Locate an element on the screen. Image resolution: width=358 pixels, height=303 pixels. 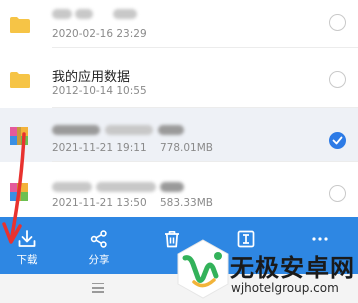
watermark: 无极安卓网 wjhotelgroup.com is located at coordinates (263, 270).